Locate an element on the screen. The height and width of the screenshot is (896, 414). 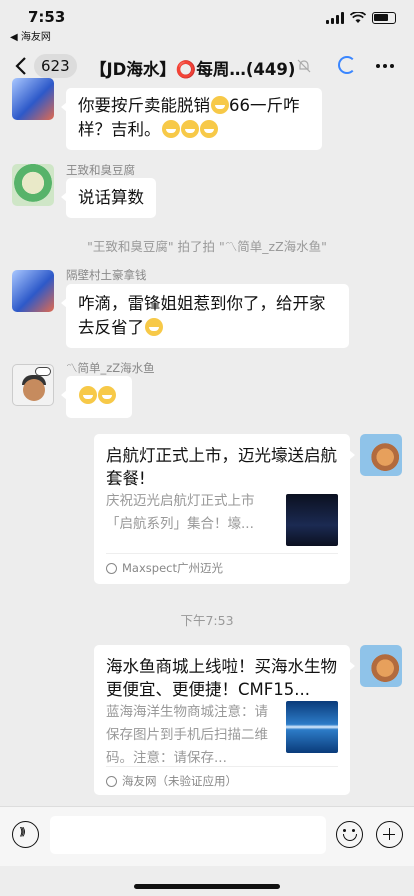
chat-header: 623 【JD海水】⭕每周…(449) is located at coordinates (207, 67).